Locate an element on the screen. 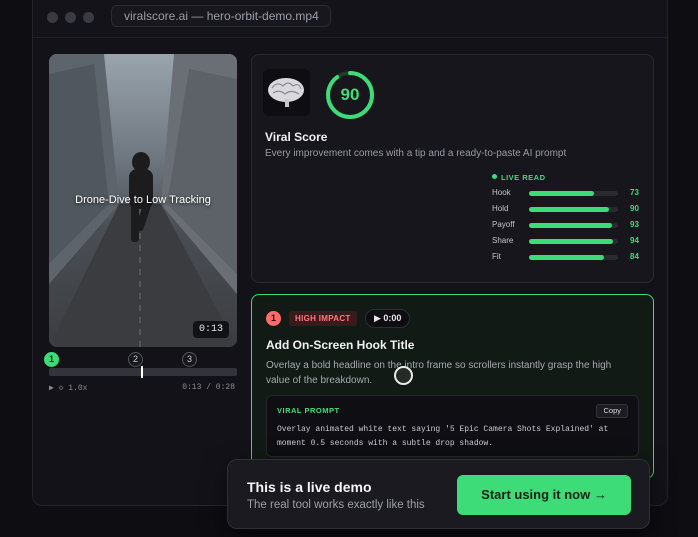 The width and height of the screenshot is (698, 537). video-caption: Drone-Dive to Low Tracking is located at coordinates (143, 200).